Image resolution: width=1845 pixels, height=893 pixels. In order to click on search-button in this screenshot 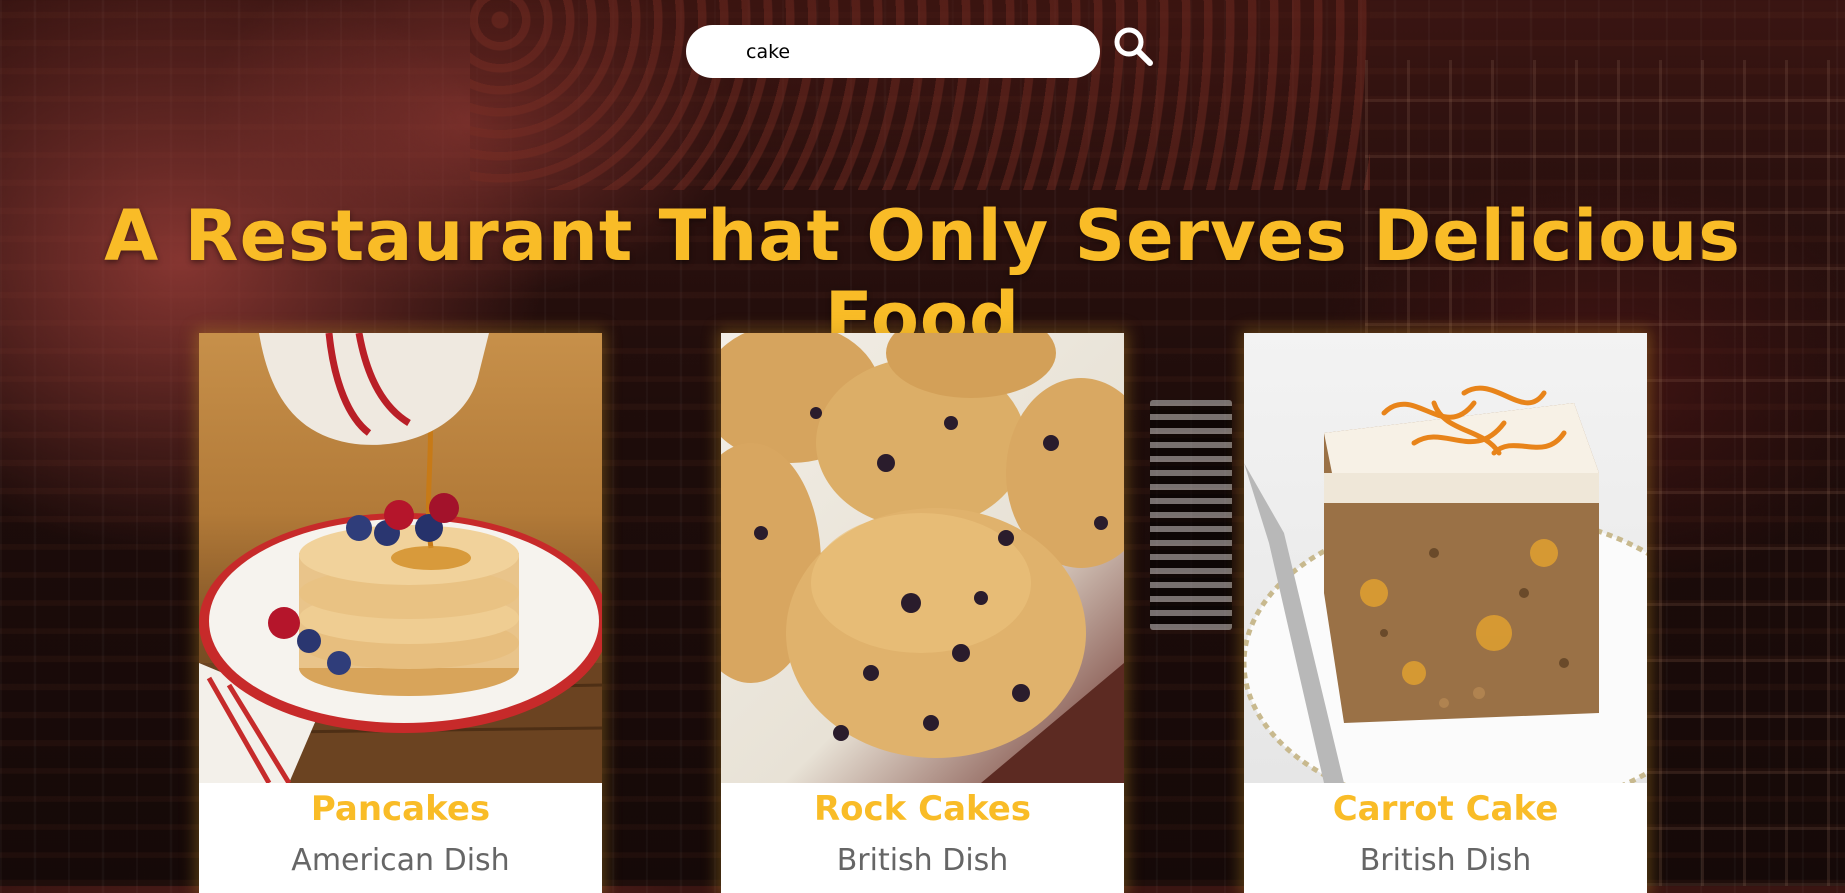, I will do `click(1134, 47)`.